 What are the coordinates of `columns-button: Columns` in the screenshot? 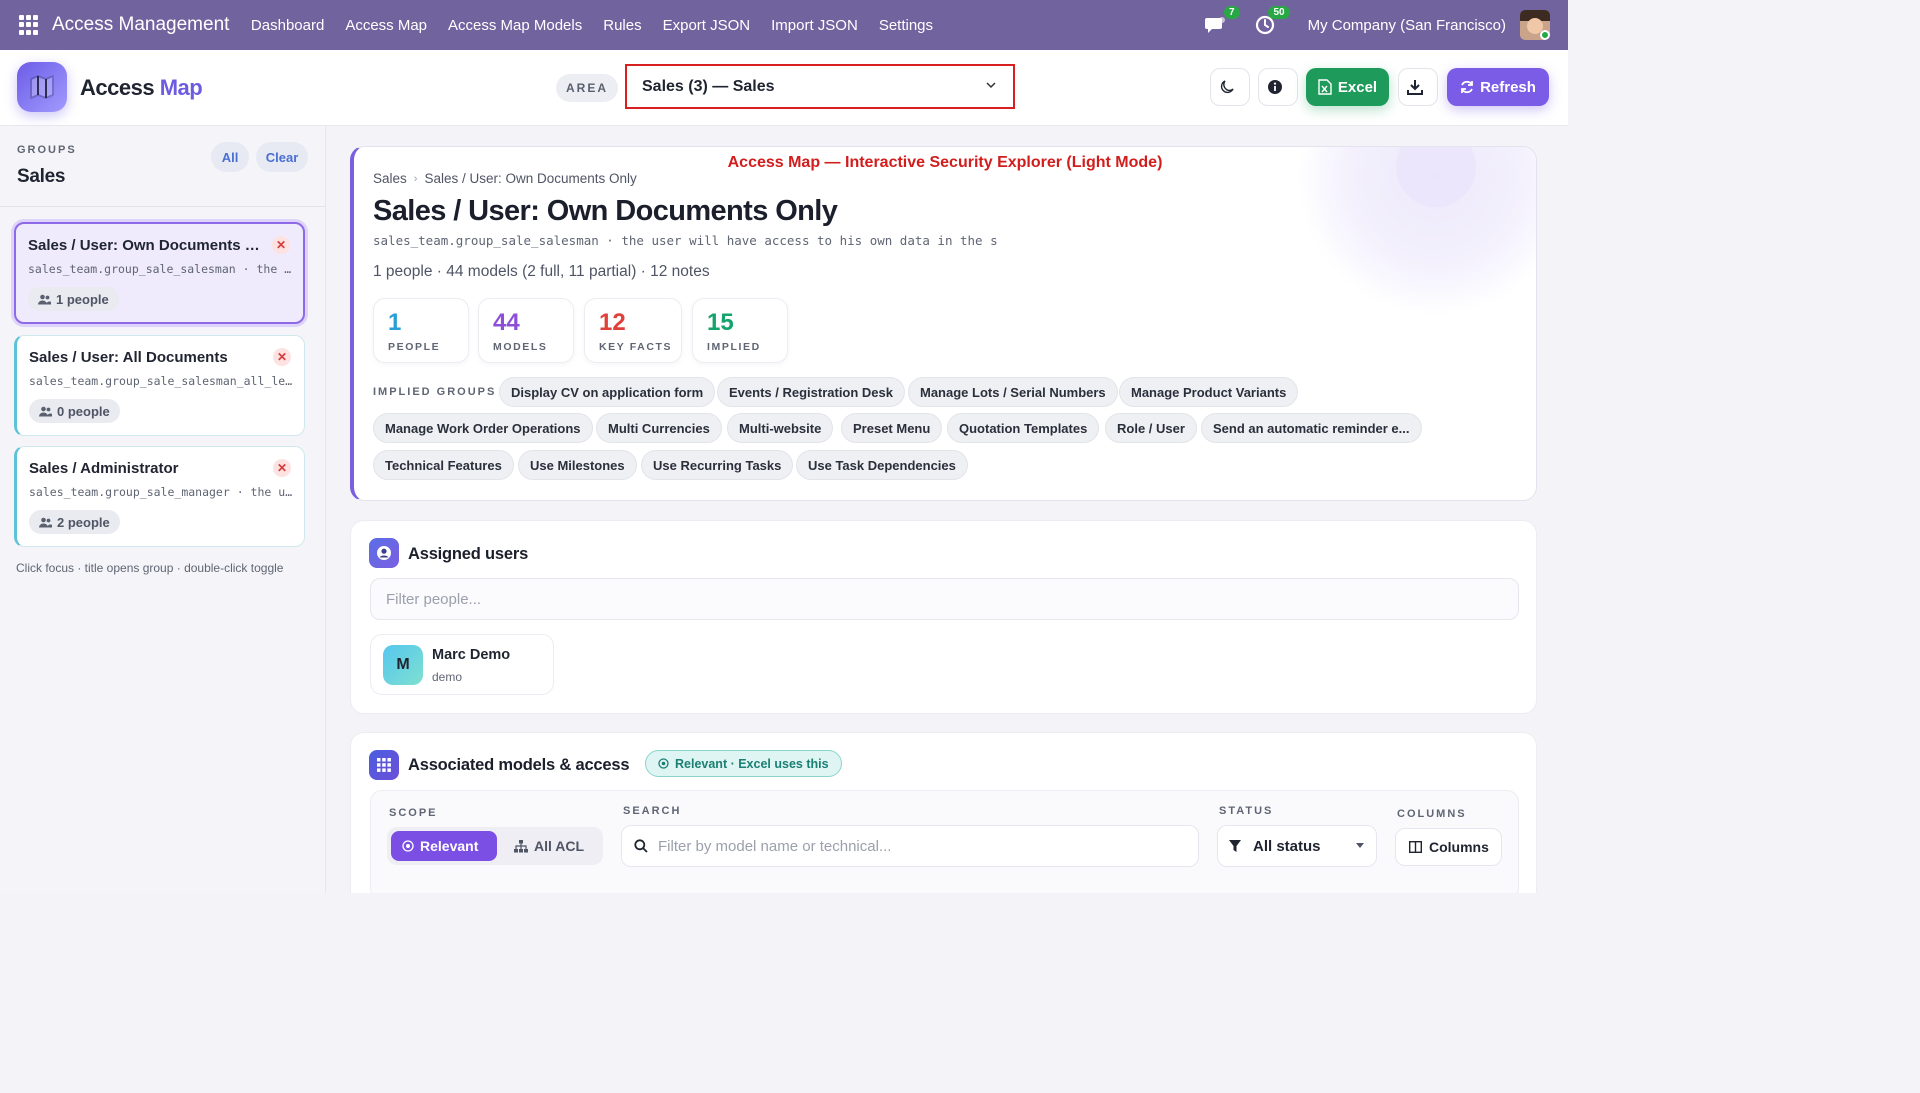 It's located at (1448, 847).